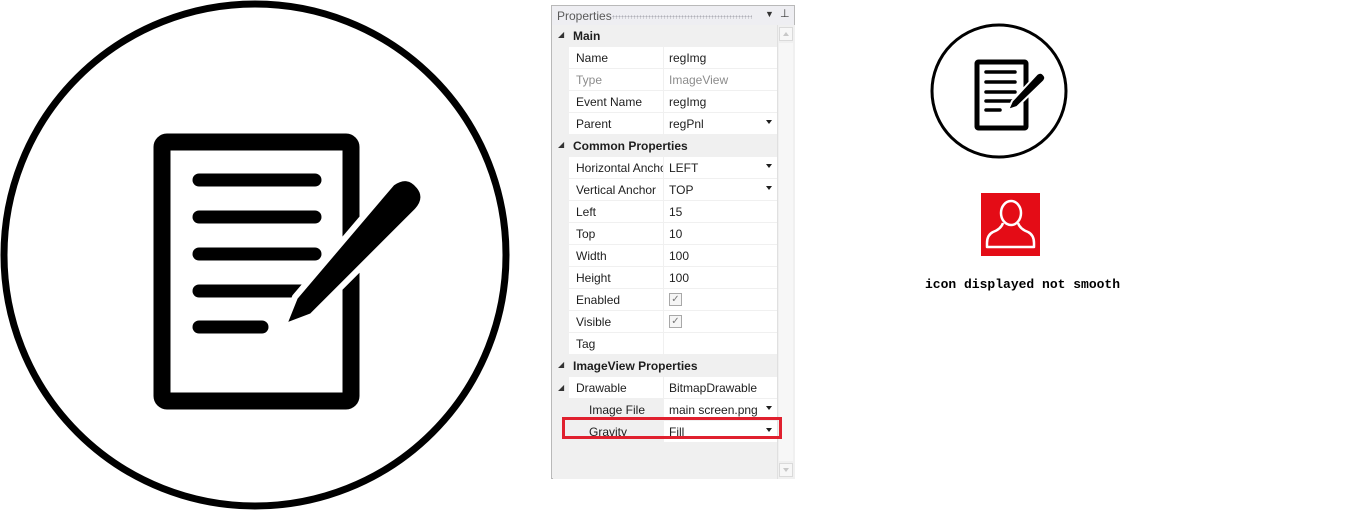 The height and width of the screenshot is (512, 1351). I want to click on property-name: Drawable, so click(601, 388).